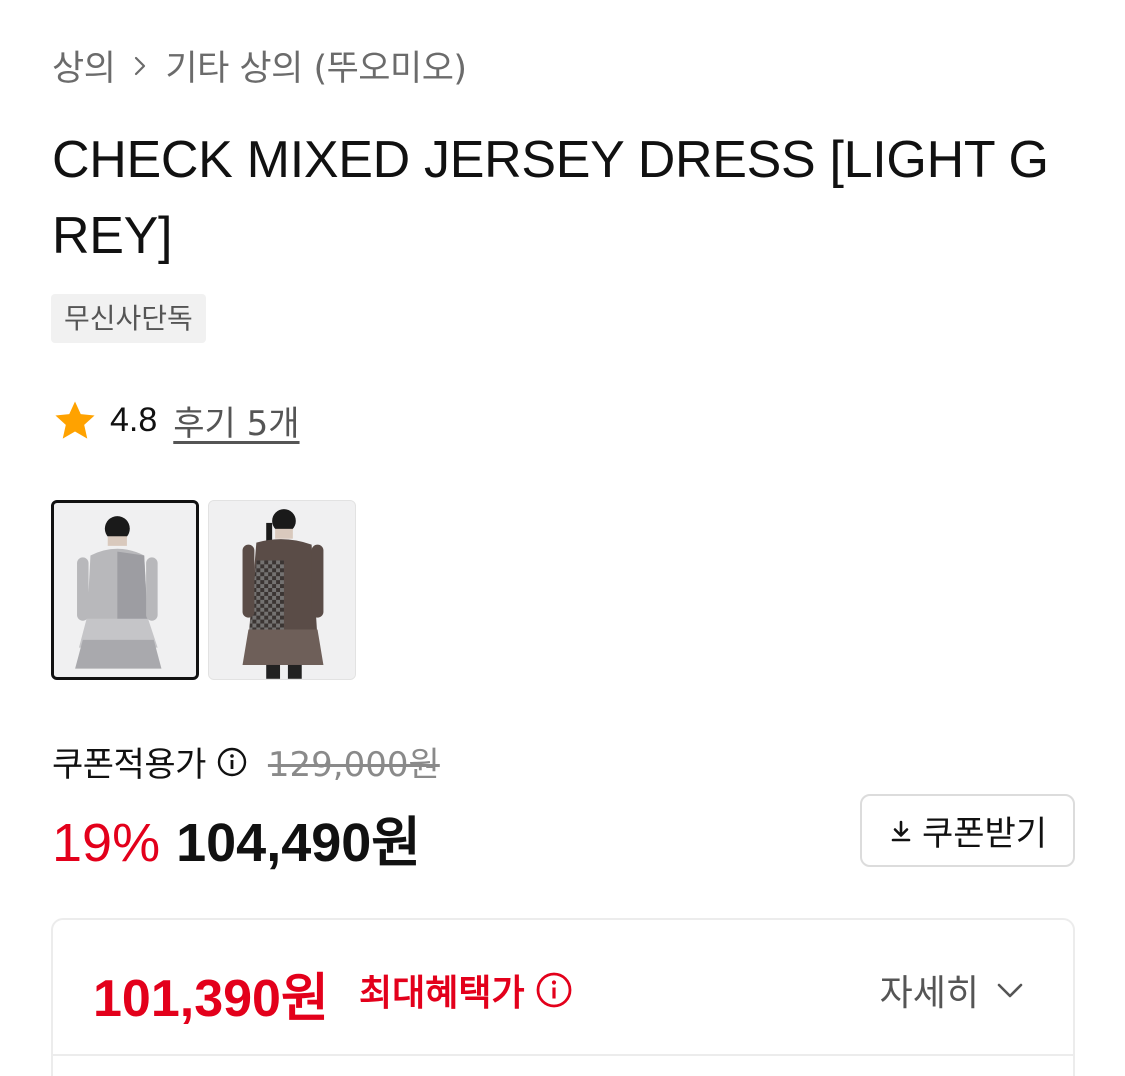 Image resolution: width=1125 pixels, height=1076 pixels. I want to click on price-row: 19% 104,490원, so click(236, 837).